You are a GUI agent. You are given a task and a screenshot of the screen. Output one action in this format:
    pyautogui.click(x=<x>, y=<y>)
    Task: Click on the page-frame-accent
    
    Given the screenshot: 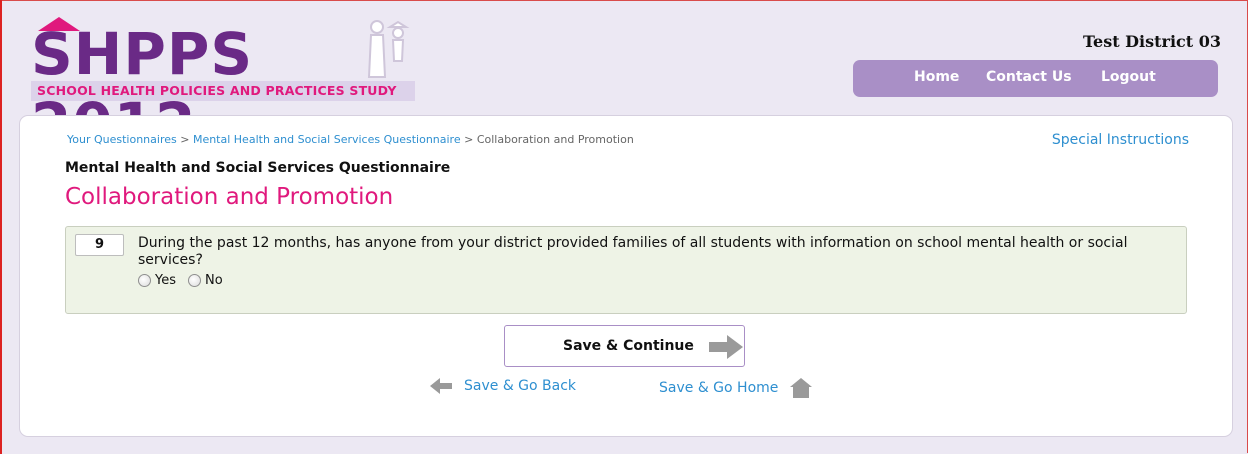 What is the action you would take?
    pyautogui.click(x=1, y=227)
    